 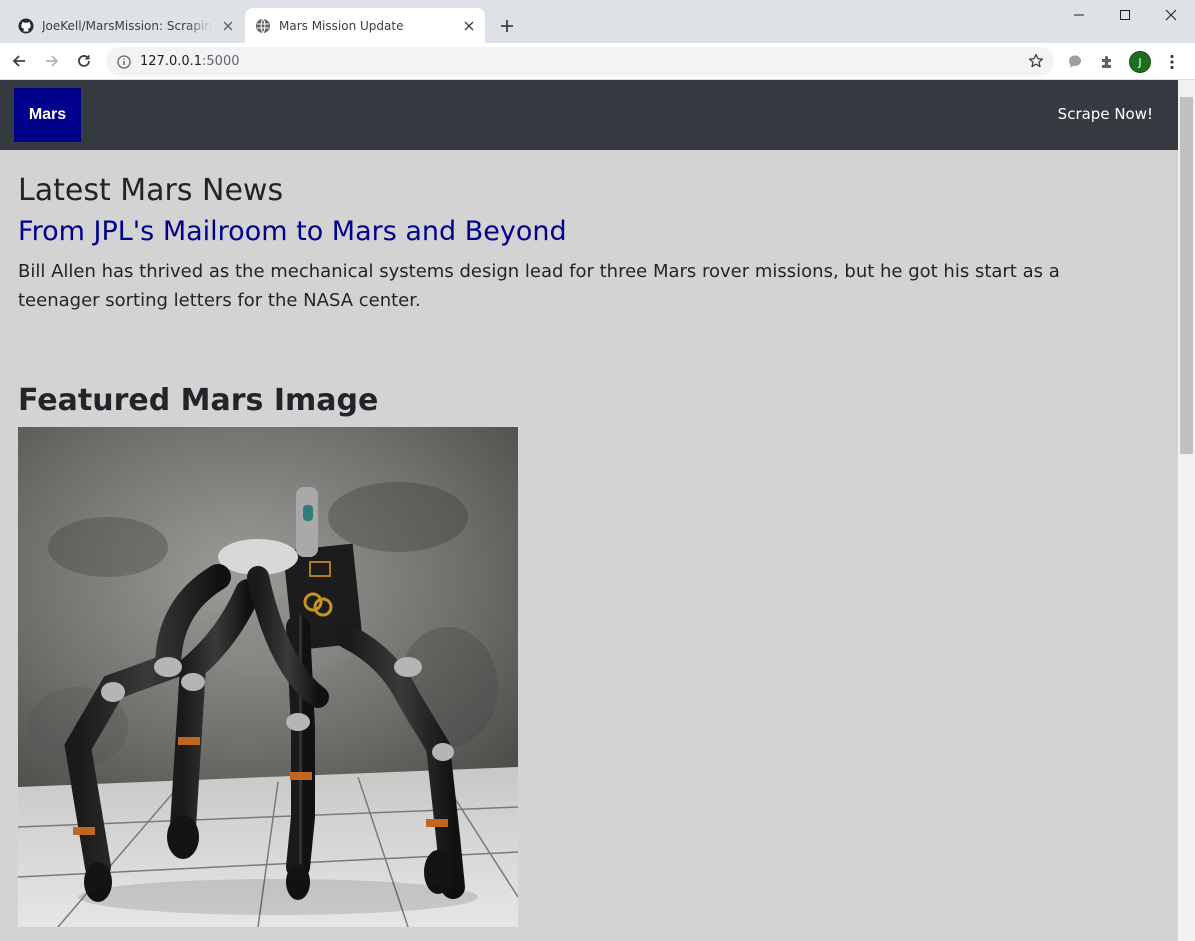 What do you see at coordinates (221, 61) in the screenshot?
I see `url-port: :5000` at bounding box center [221, 61].